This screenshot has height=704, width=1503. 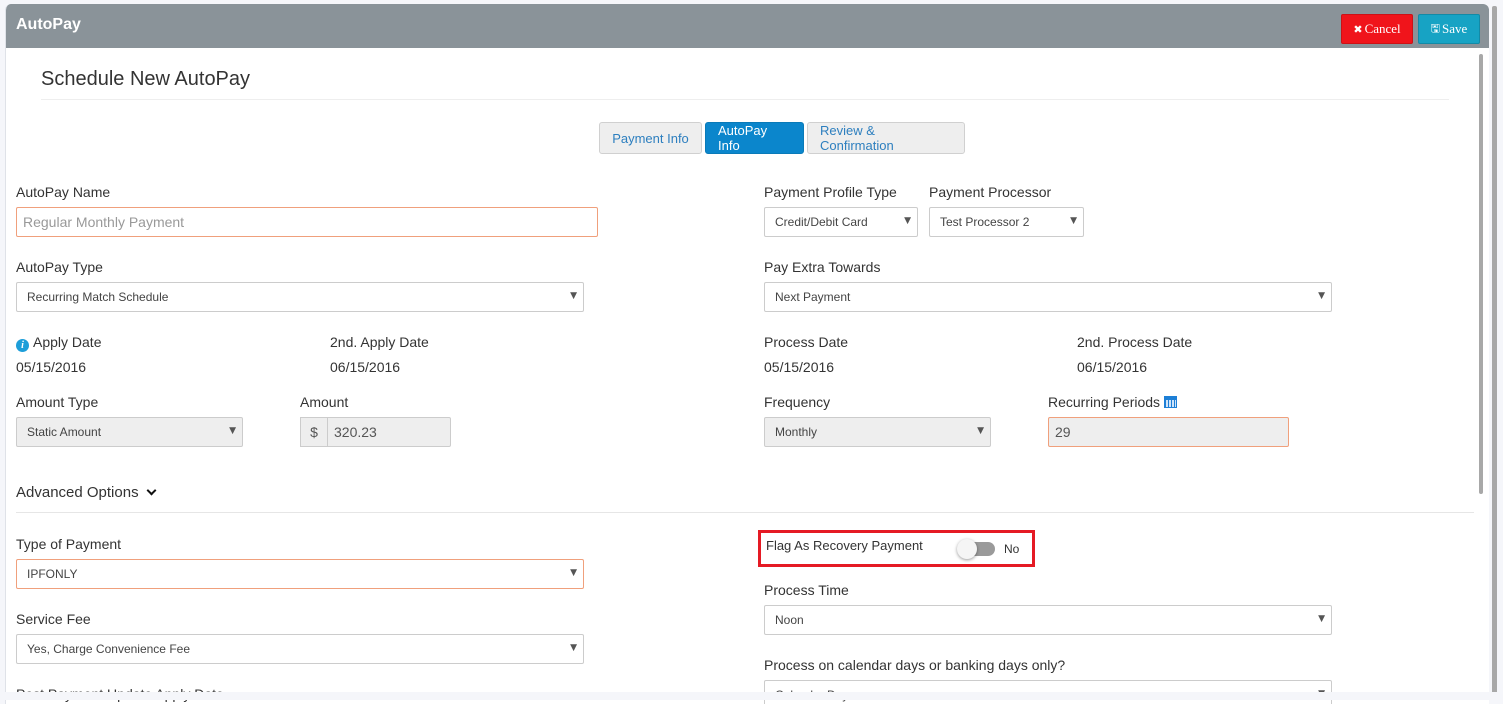 I want to click on frequency-select: Monthly ▼, so click(x=877, y=432).